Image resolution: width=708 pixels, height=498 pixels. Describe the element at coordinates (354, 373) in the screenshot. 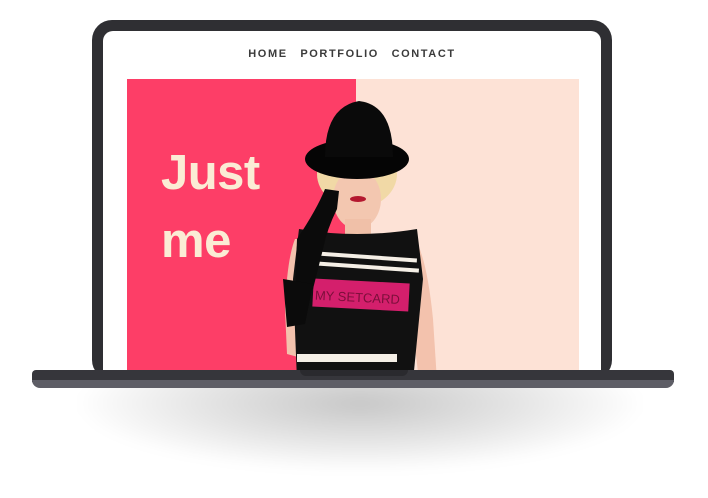

I see `laptop-notch` at that location.